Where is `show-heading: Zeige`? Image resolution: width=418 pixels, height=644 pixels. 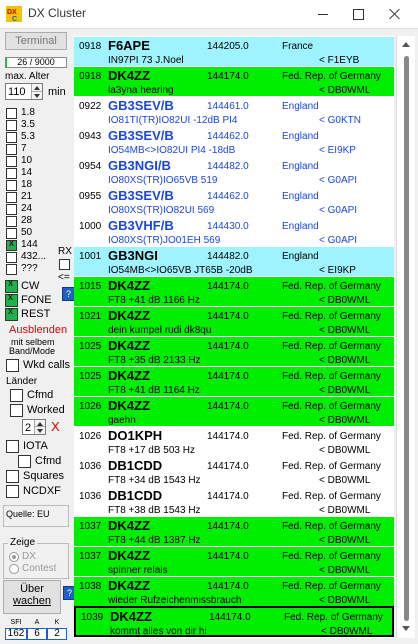 show-heading: Zeige is located at coordinates (23, 542).